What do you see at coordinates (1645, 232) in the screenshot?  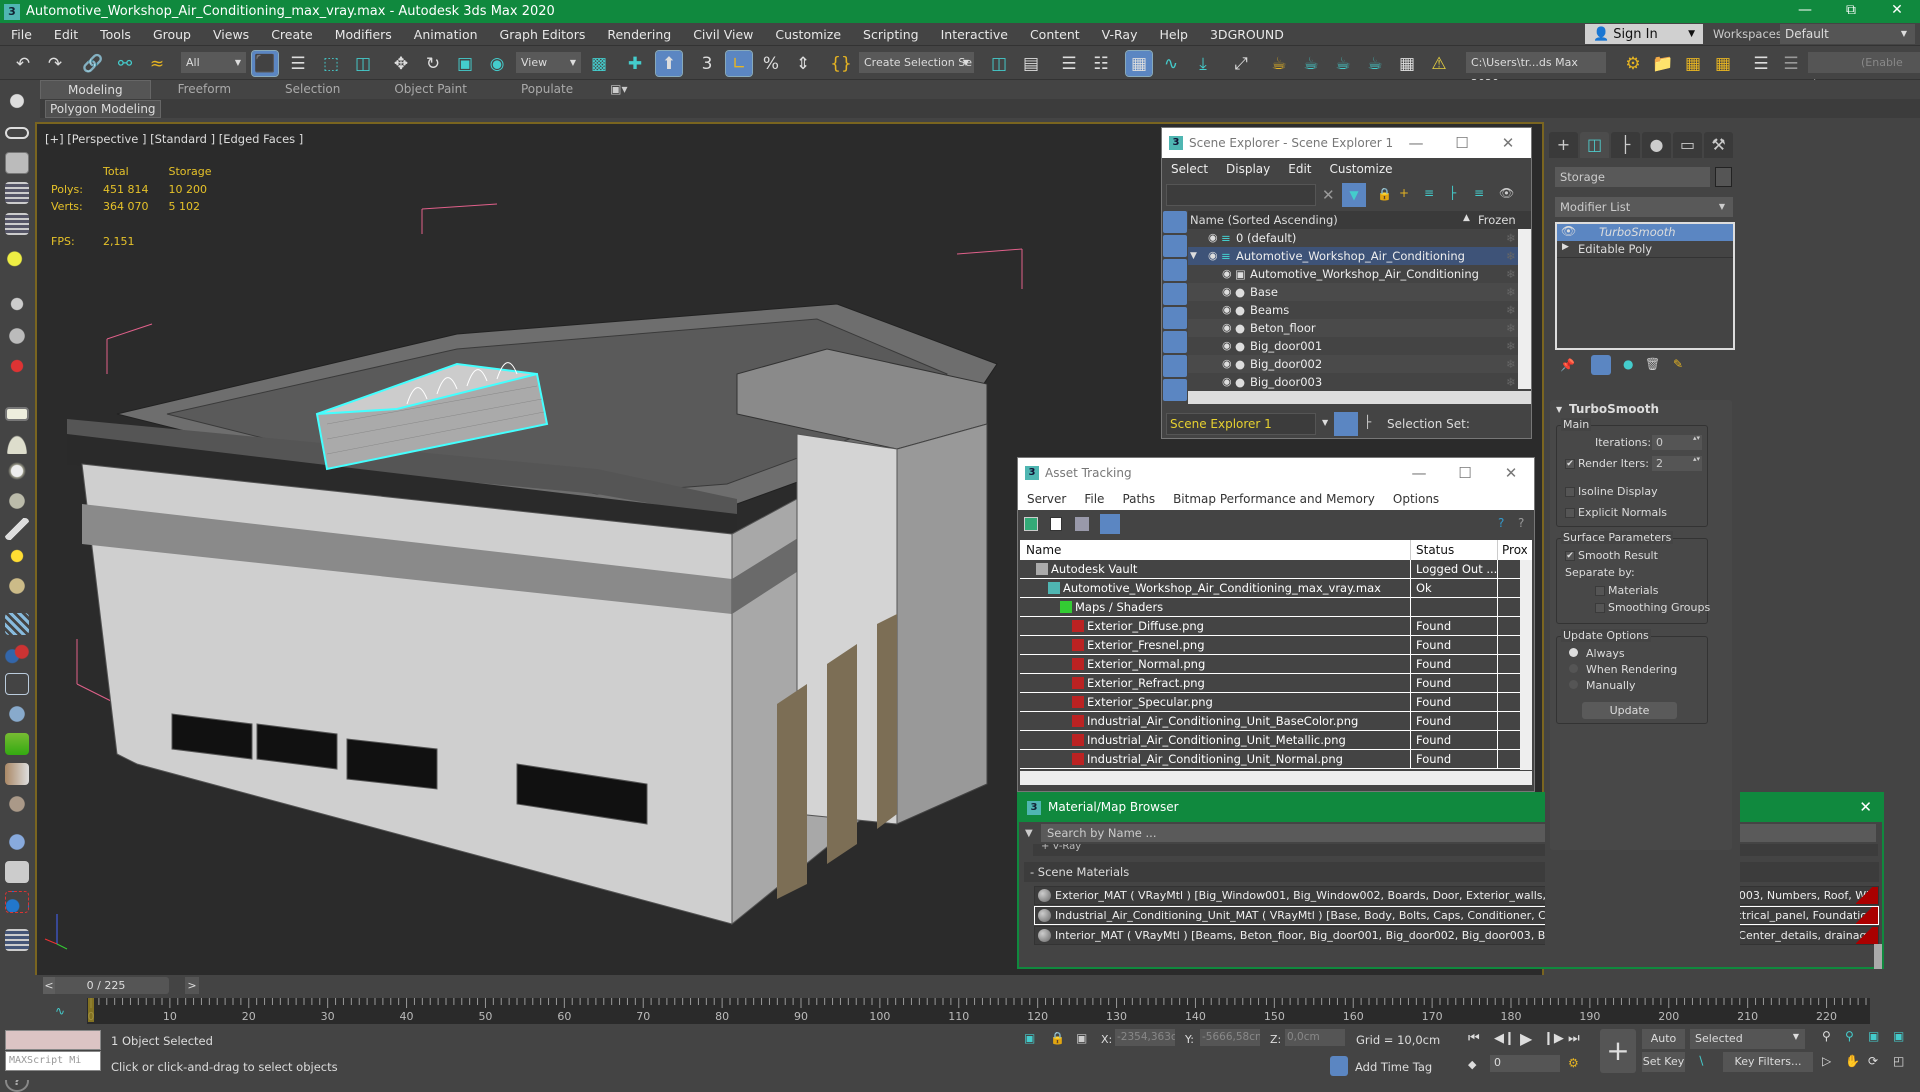 I see `stack-item-turbosmooth: 👁 TurboSmooth` at bounding box center [1645, 232].